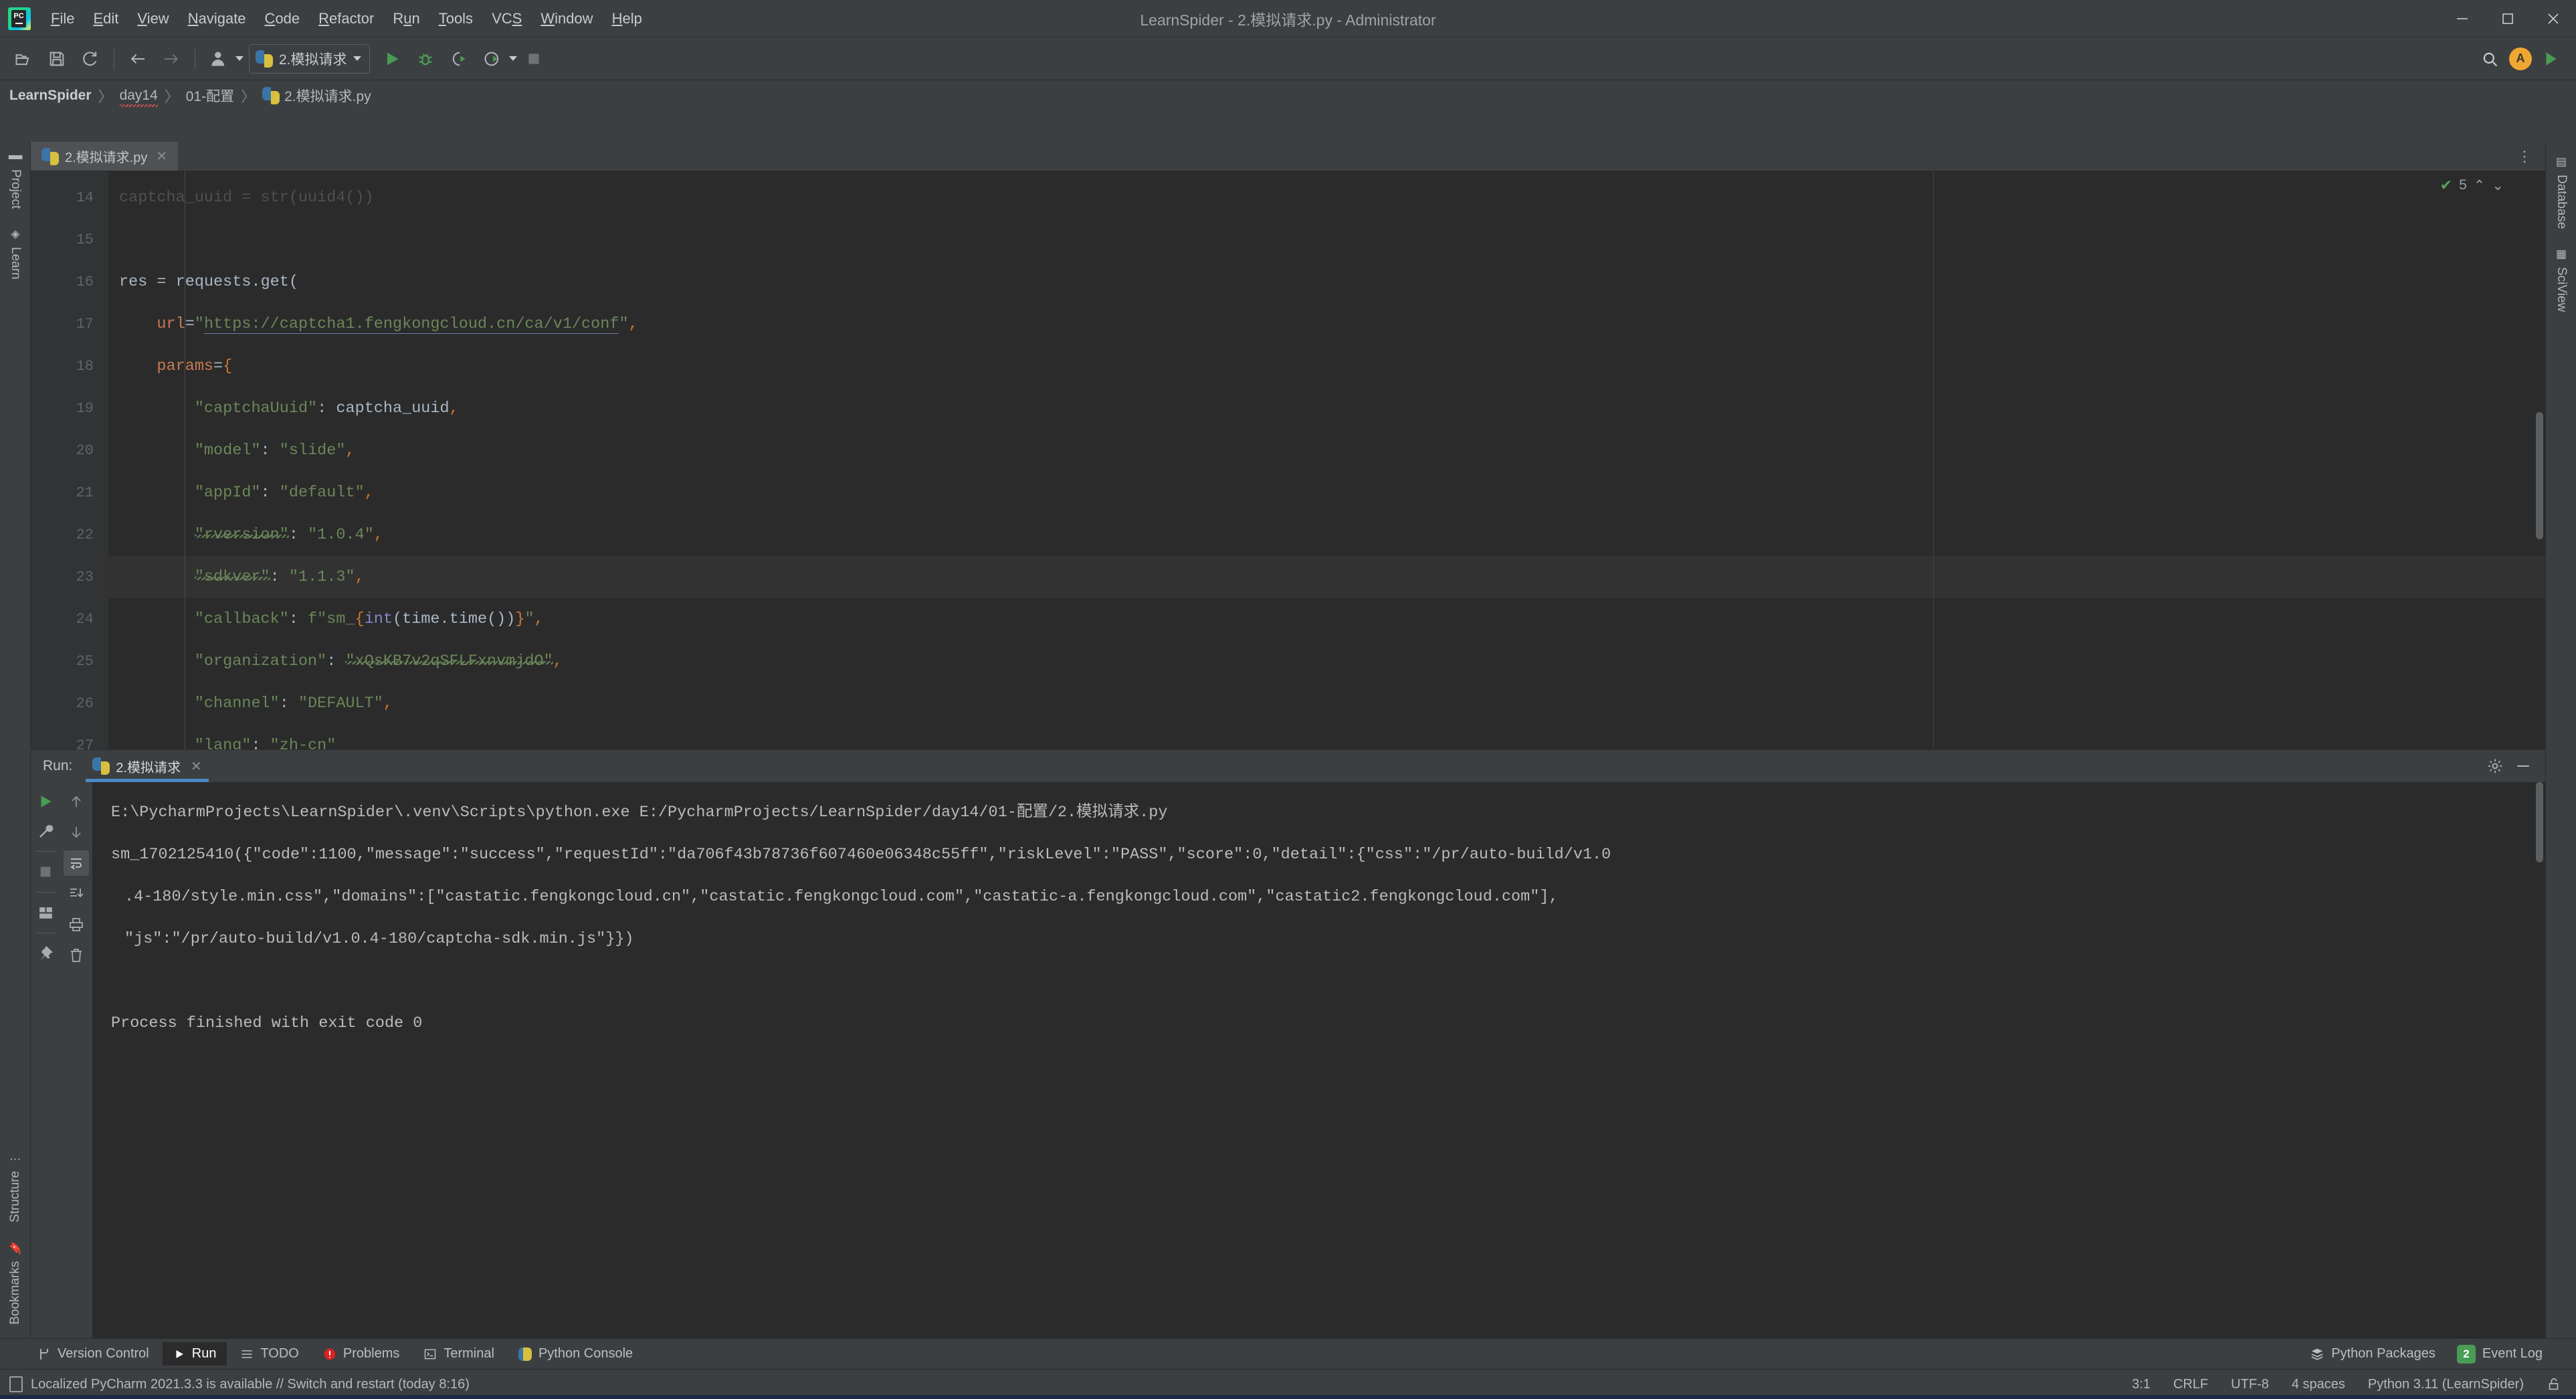 This screenshot has width=2576, height=1399. I want to click on menu-edit: Edit, so click(106, 18).